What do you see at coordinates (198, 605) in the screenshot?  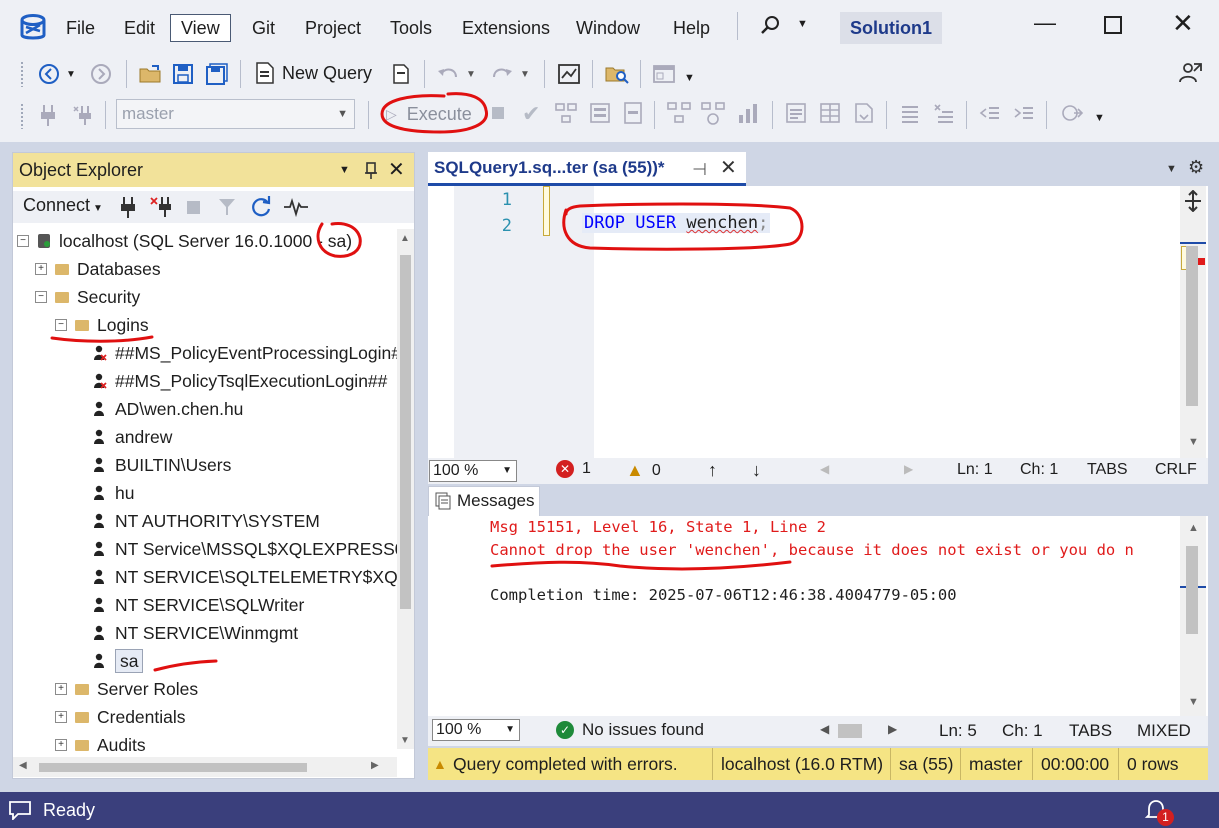 I see `login-item: NT SERVICE\SQLWriter` at bounding box center [198, 605].